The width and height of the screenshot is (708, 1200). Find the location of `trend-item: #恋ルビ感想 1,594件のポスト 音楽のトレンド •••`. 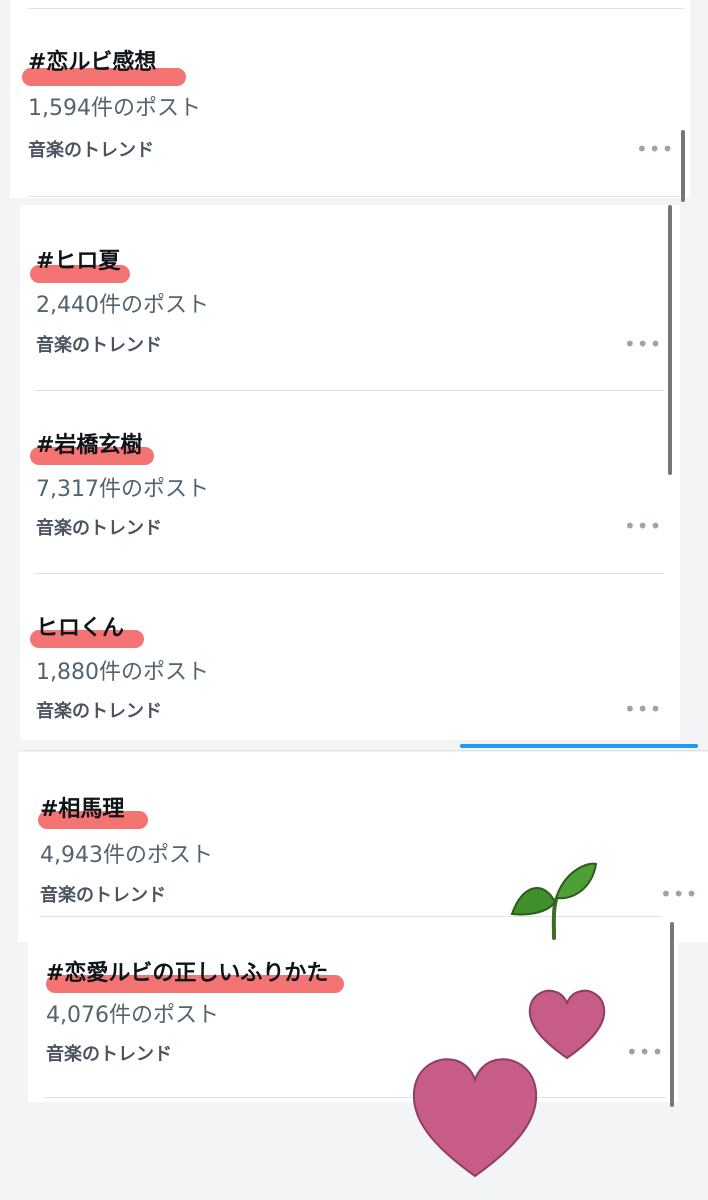

trend-item: #恋ルビ感想 1,594件のポスト 音楽のトレンド ••• is located at coordinates (355, 104).